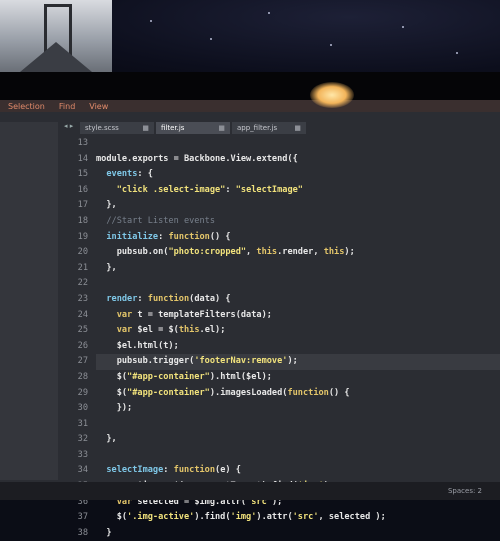 The height and width of the screenshot is (541, 500). I want to click on code-line: render: function(data) {, so click(298, 300).